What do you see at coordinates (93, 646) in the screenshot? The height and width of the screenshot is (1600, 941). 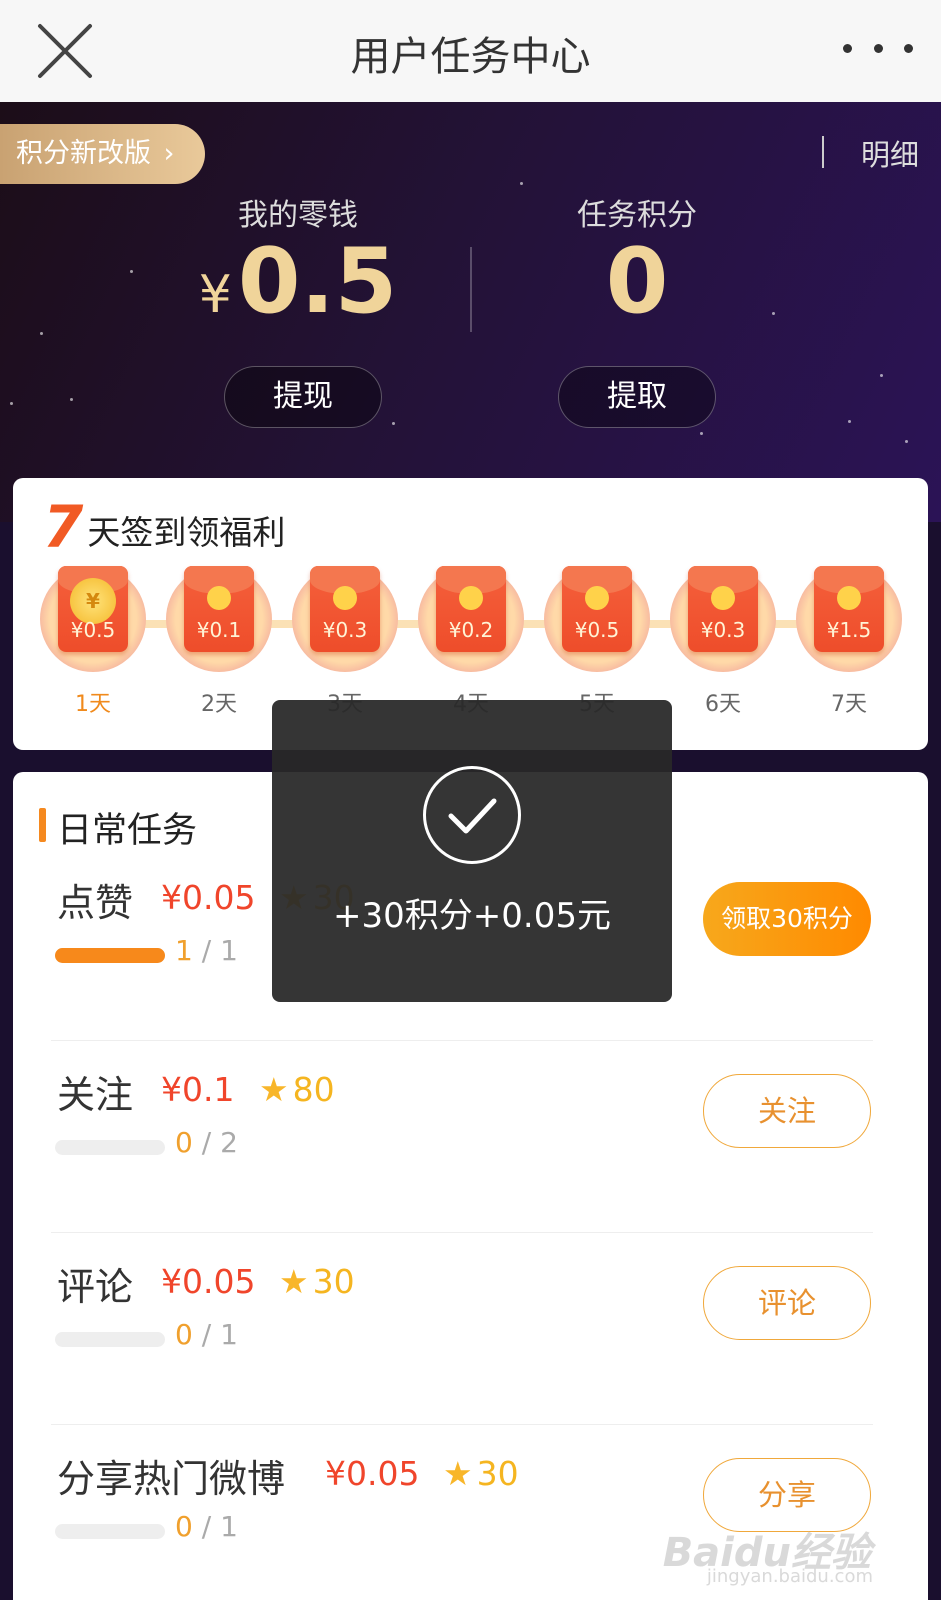 I see `checkin-day-1: ¥ ¥0.5 1天` at bounding box center [93, 646].